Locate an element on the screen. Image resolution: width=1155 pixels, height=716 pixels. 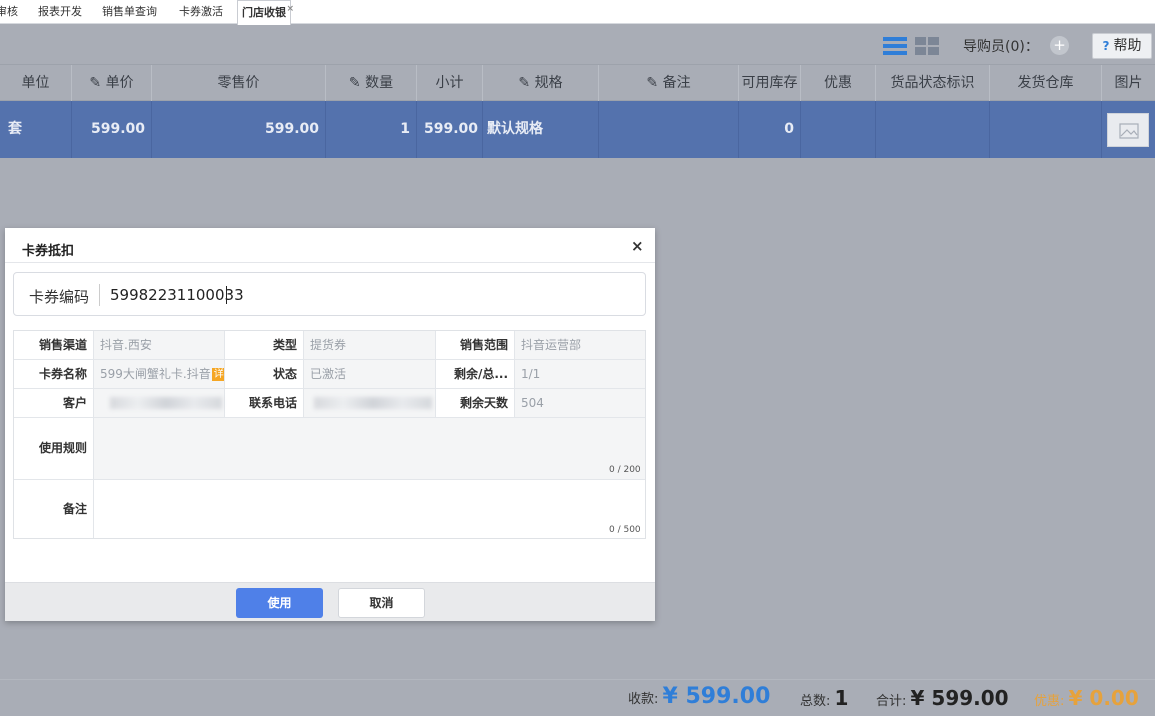
note-counter: 0 / 500 is located at coordinates (625, 530).